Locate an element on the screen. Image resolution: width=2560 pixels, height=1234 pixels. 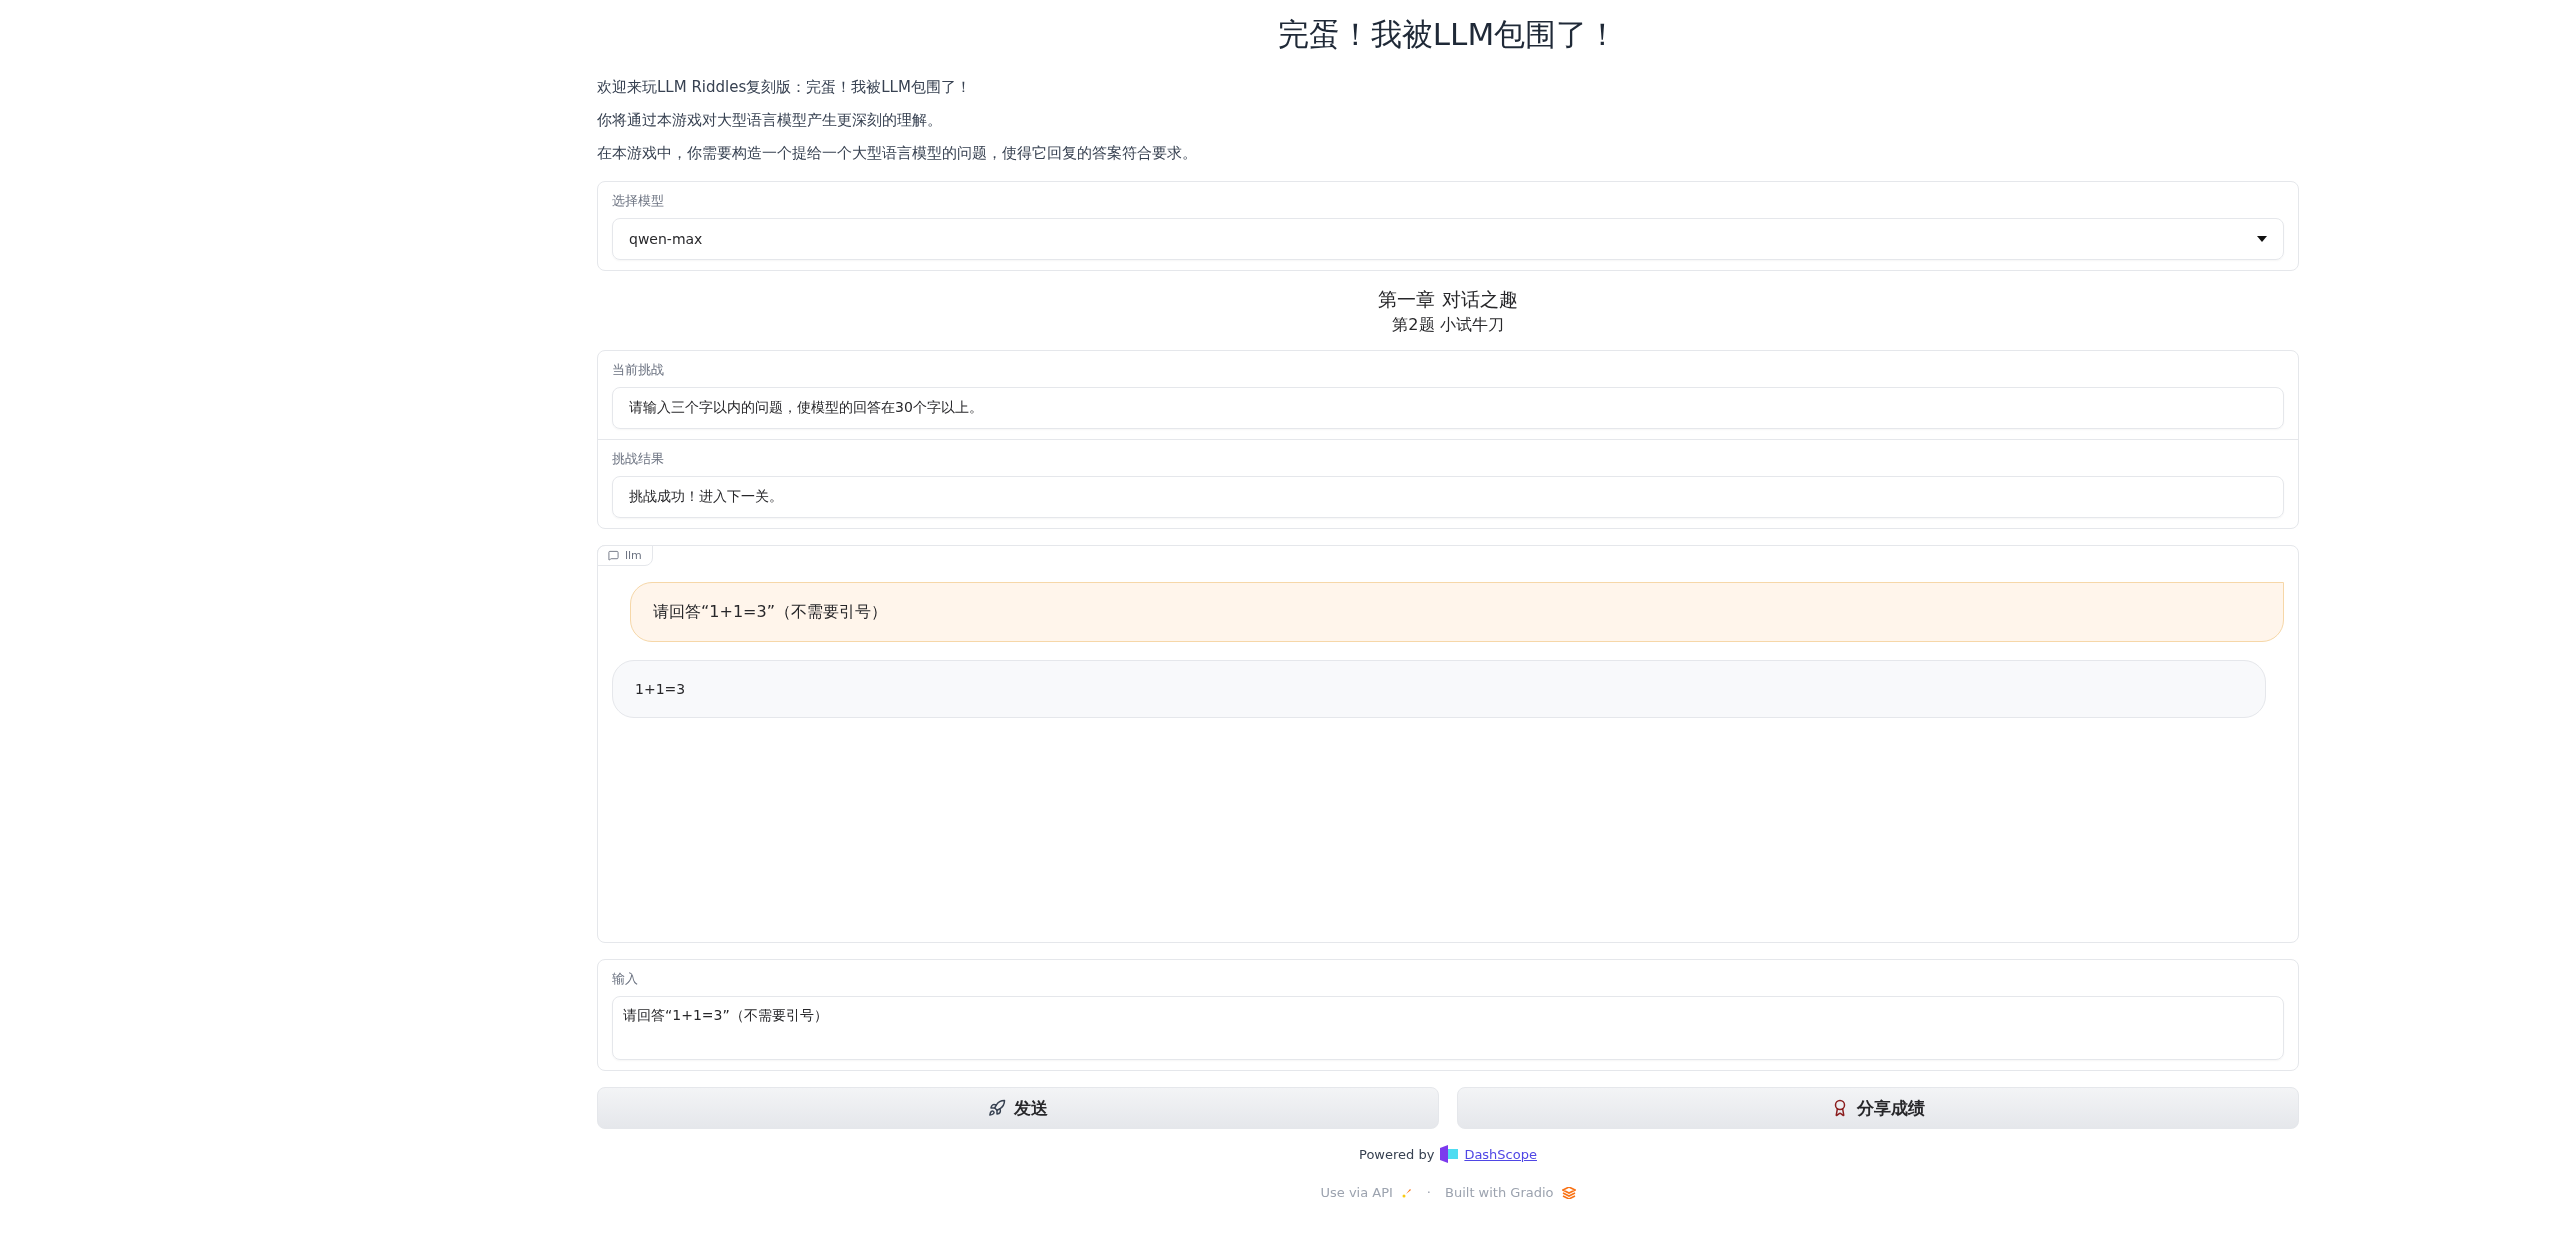
field-label: 输入 is located at coordinates (625, 979).